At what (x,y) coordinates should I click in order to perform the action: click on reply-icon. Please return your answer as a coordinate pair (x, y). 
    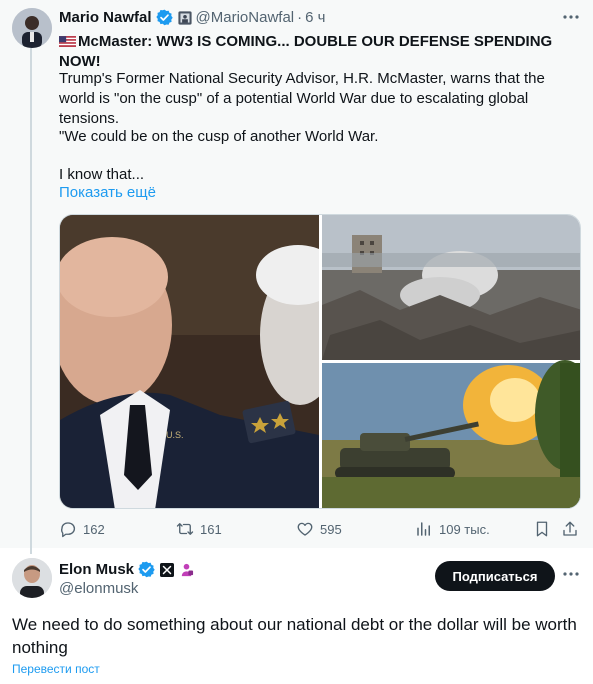
    Looking at the image, I should click on (68, 530).